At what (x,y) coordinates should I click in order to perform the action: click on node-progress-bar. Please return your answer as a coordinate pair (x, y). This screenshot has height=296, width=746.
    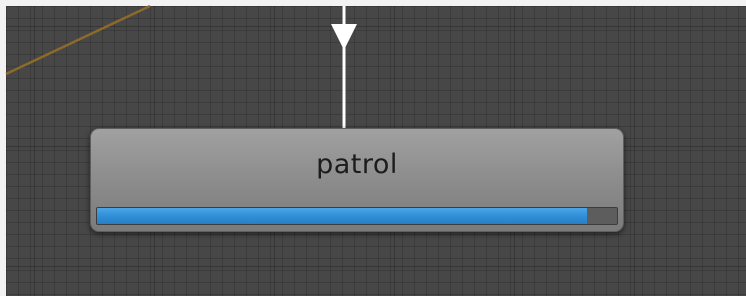
    Looking at the image, I should click on (357, 216).